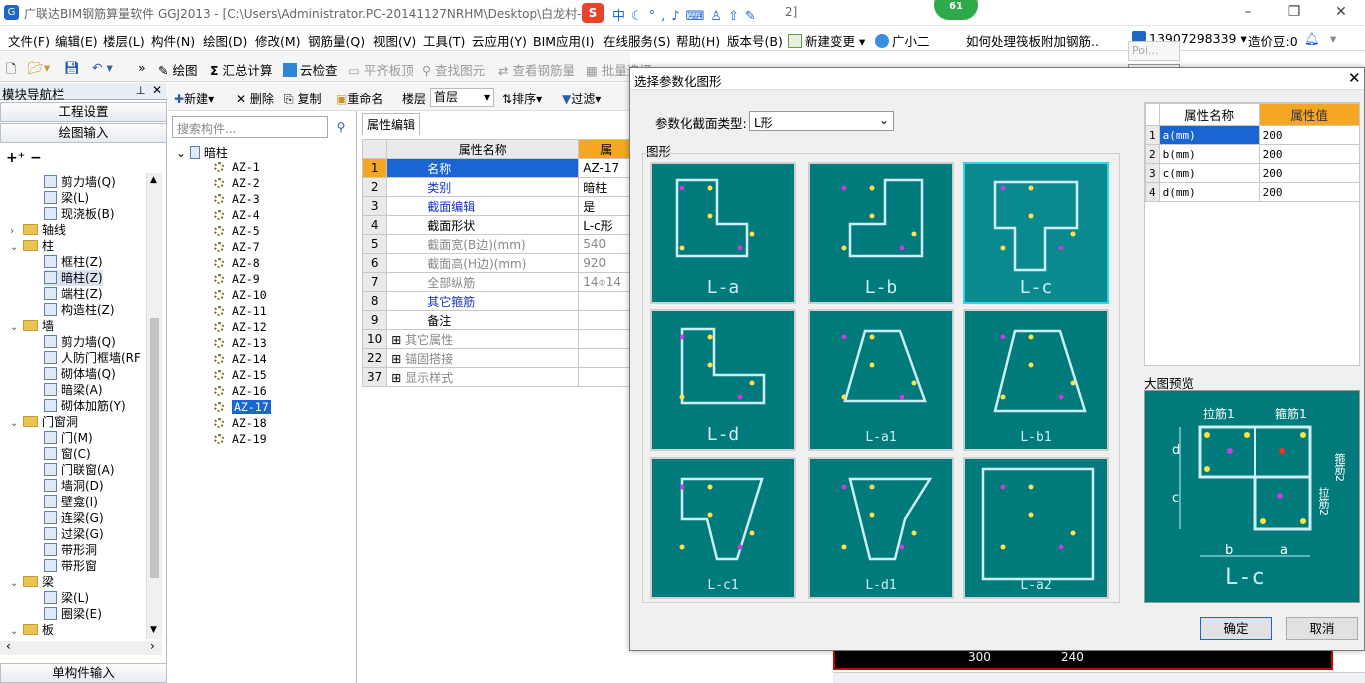 This screenshot has width=1365, height=683. I want to click on open-folder-icon: 📂︎▾, so click(39, 68).